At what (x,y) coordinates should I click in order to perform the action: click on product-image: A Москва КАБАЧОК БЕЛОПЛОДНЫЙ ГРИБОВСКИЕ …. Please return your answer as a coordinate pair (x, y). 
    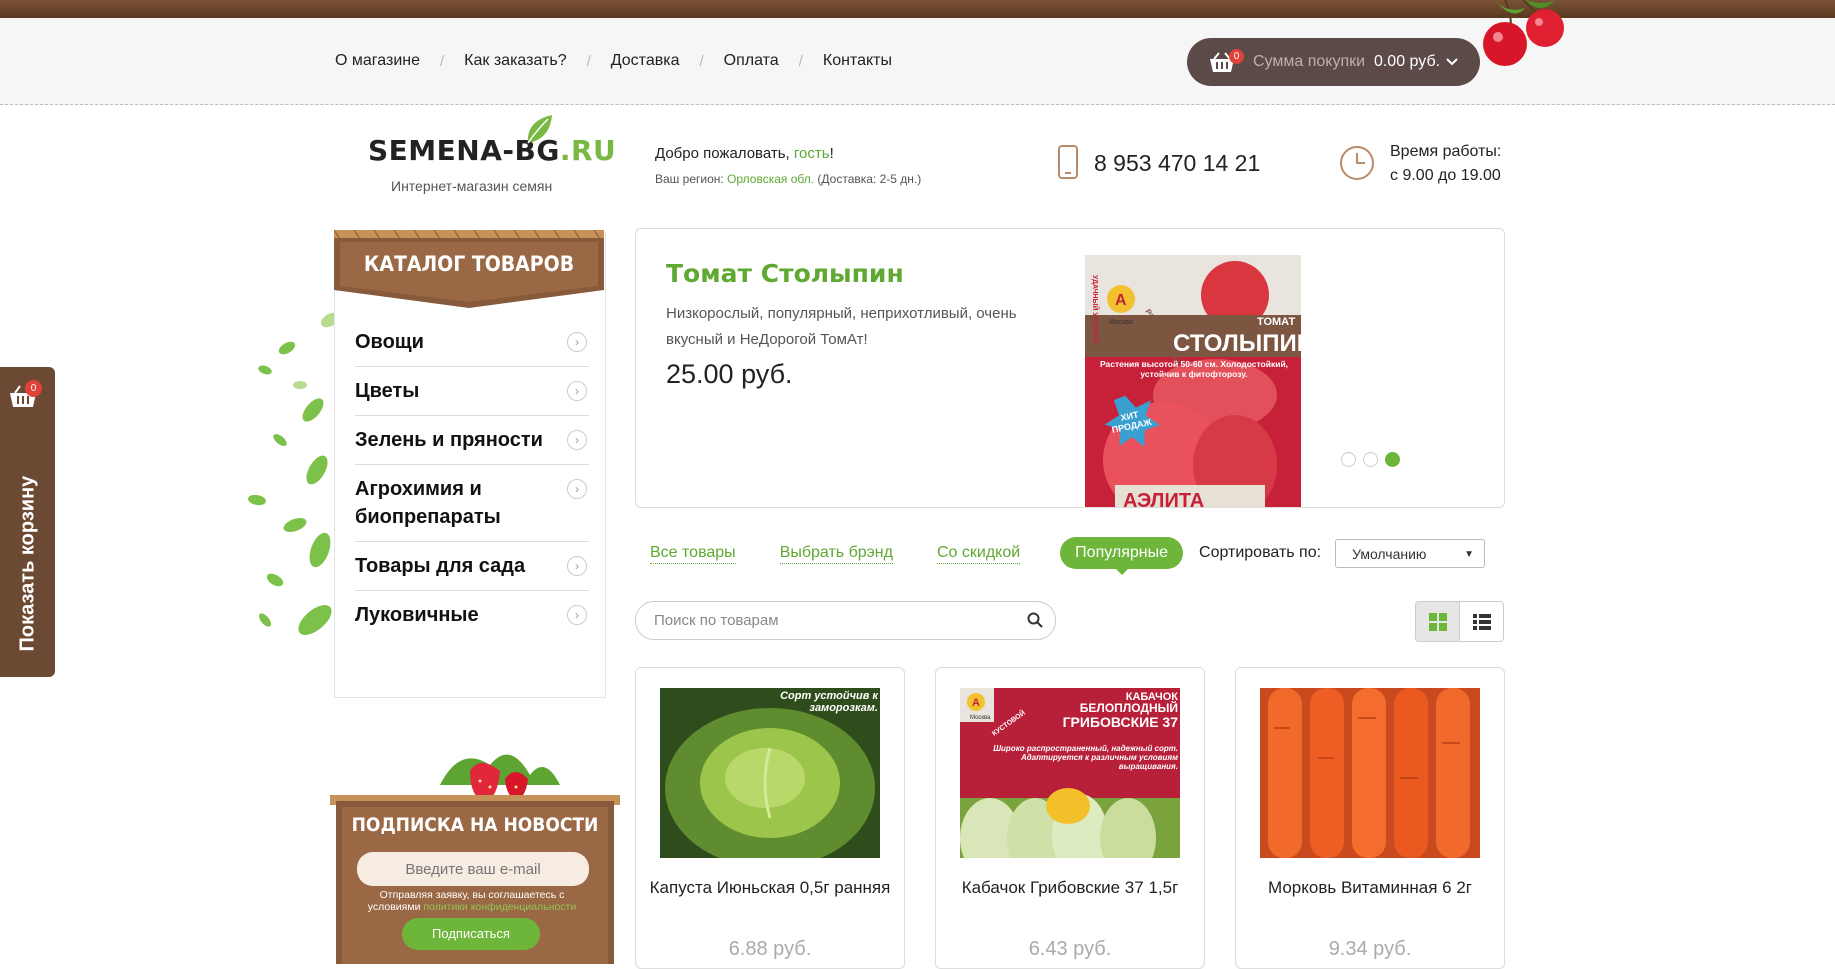
    Looking at the image, I should click on (1070, 783).